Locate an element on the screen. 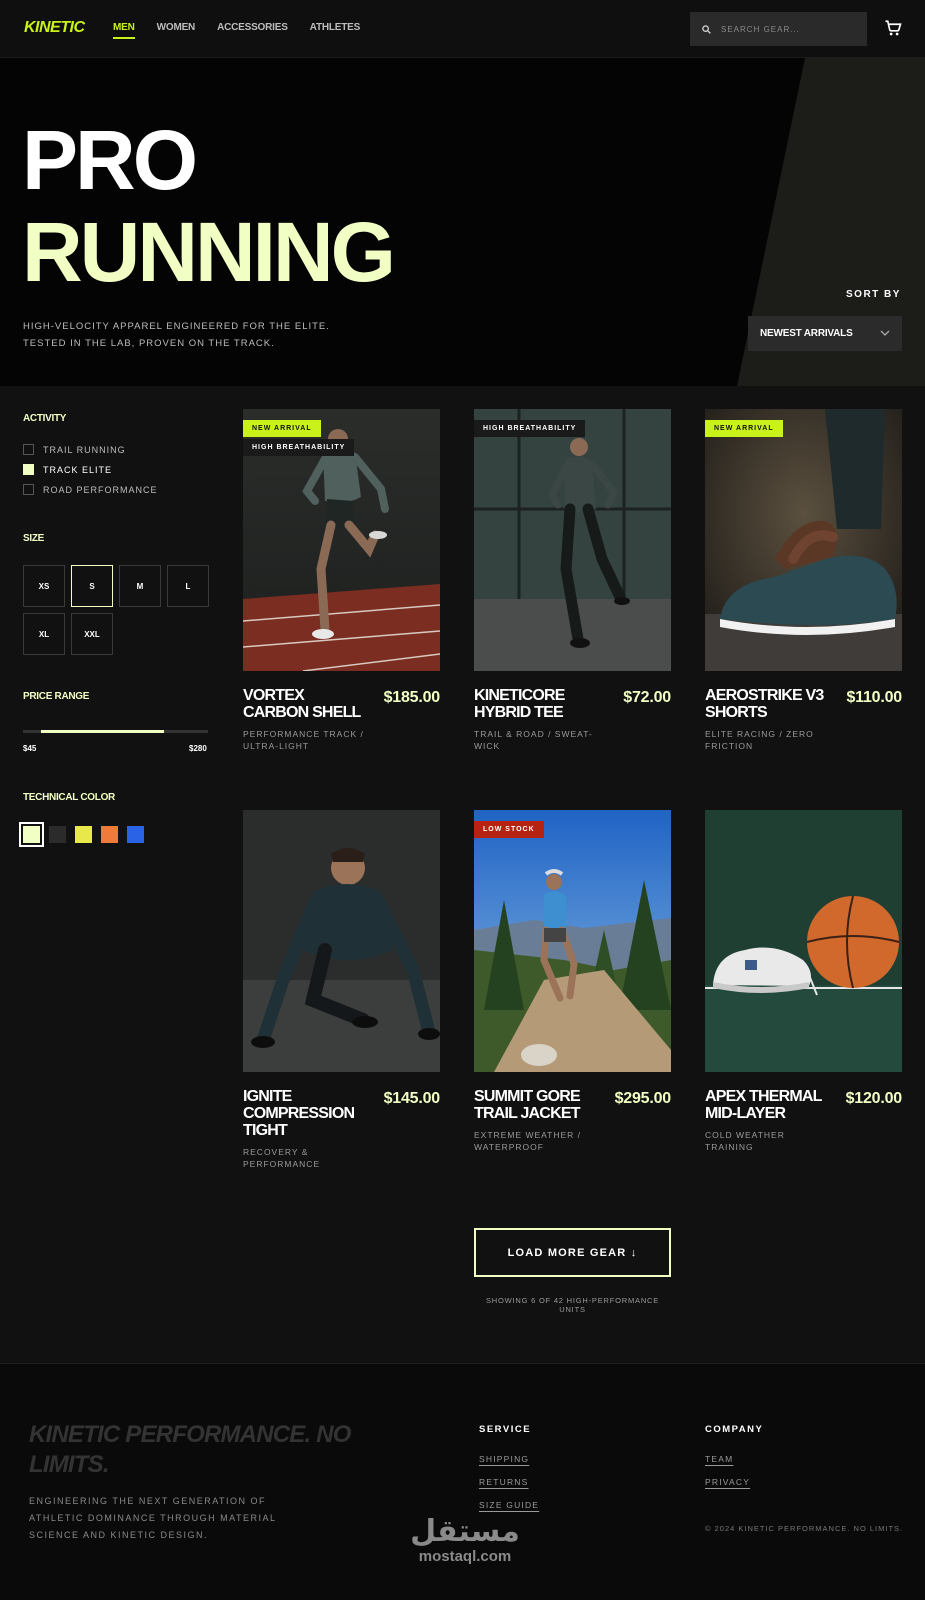 This screenshot has height=1600, width=925. watermark-arabic: مستقل is located at coordinates (465, 1531).